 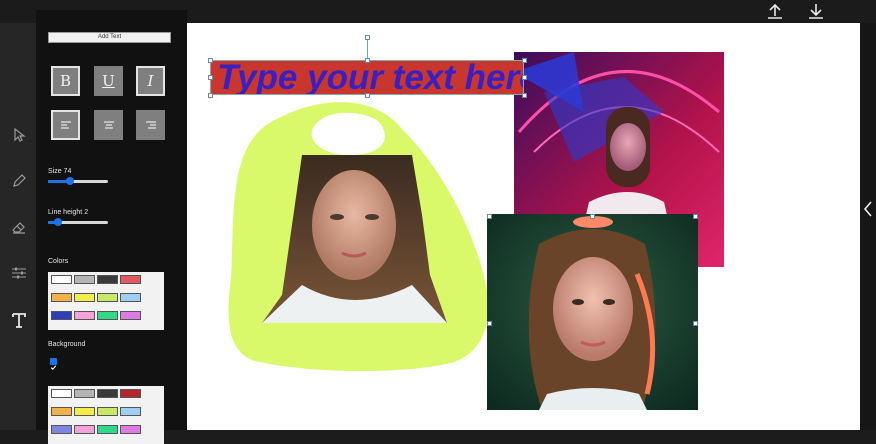 I want to click on text-color-palette, so click(x=106, y=301).